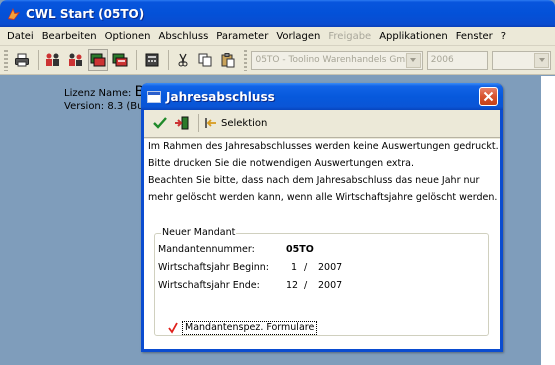 This screenshot has height=365, width=555. I want to click on company-combo: 05TO - Toolino Warenhandels GmbH, so click(337, 60).